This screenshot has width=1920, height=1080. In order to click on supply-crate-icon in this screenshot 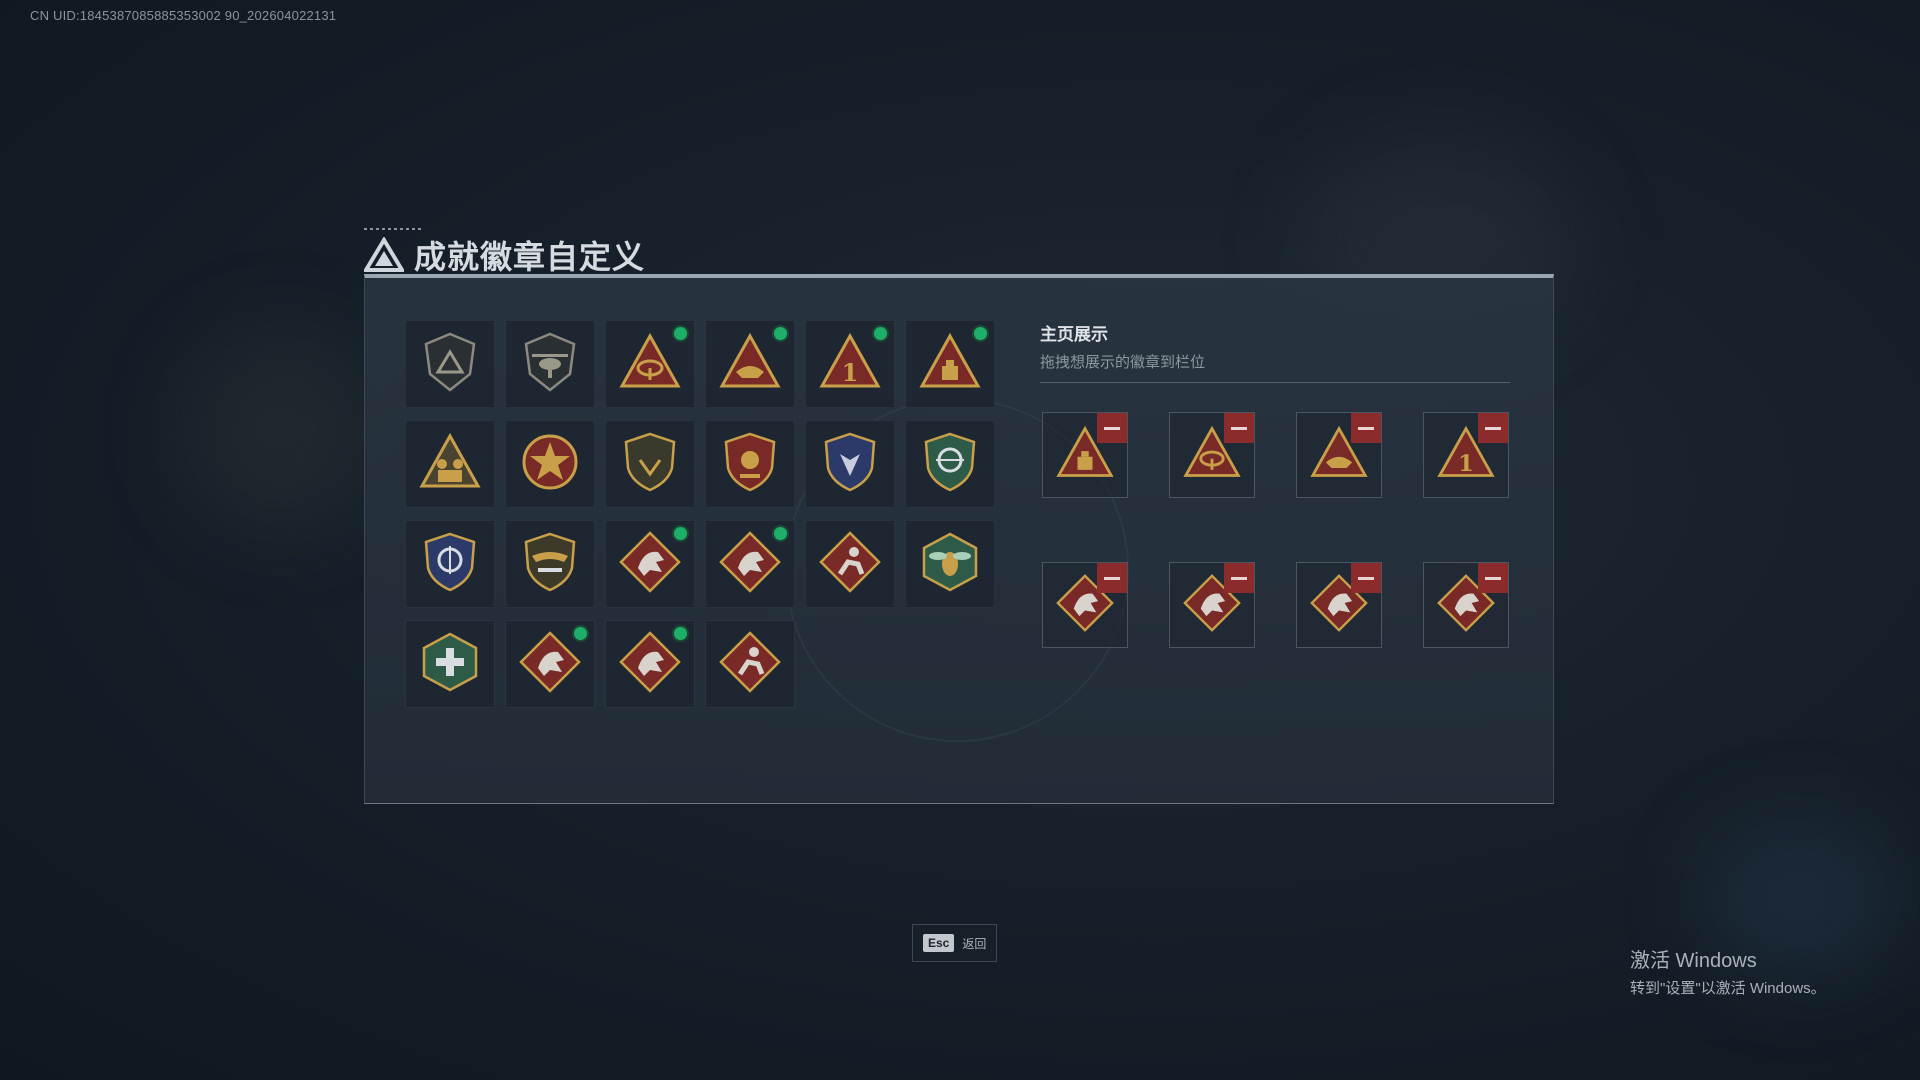, I will do `click(950, 364)`.